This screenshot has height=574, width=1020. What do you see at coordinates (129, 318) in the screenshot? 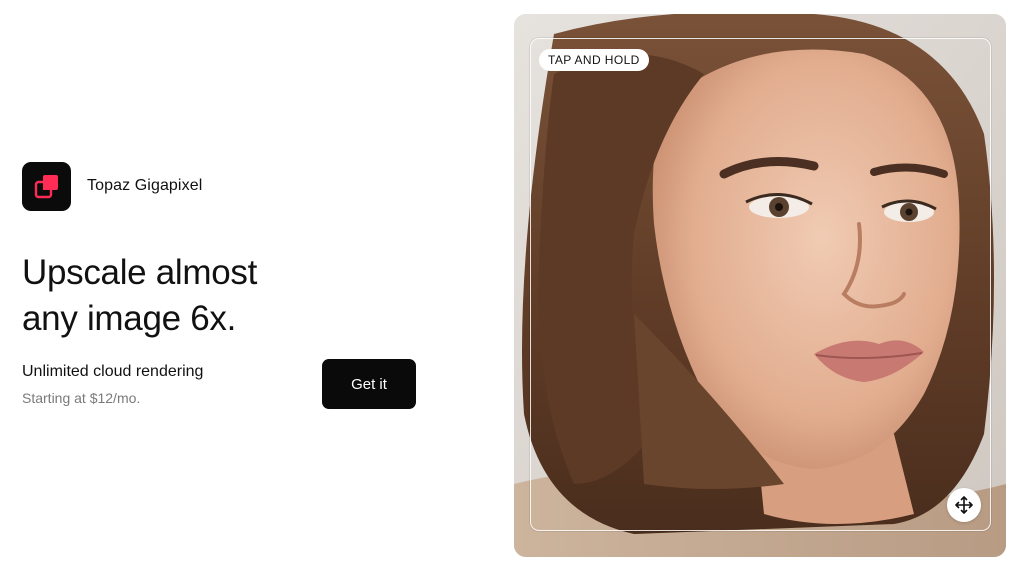
I see `headline-line-2: any image 6x.` at bounding box center [129, 318].